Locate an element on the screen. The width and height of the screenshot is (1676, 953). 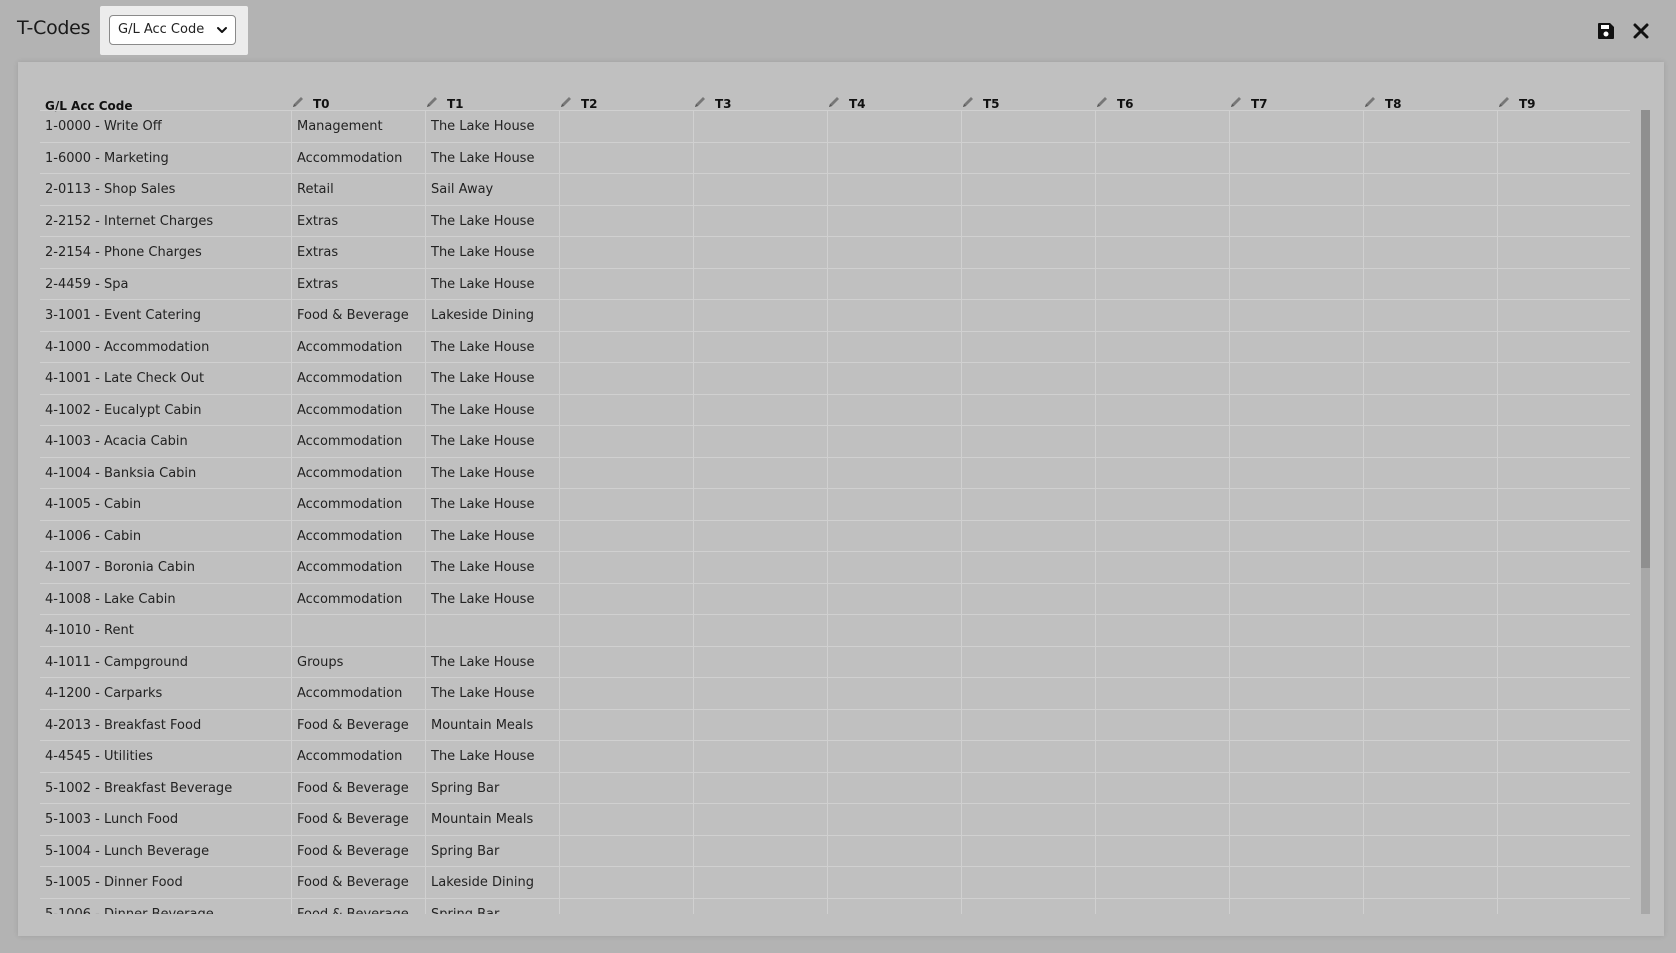
tcode-cell-t0: Groups is located at coordinates (358, 662).